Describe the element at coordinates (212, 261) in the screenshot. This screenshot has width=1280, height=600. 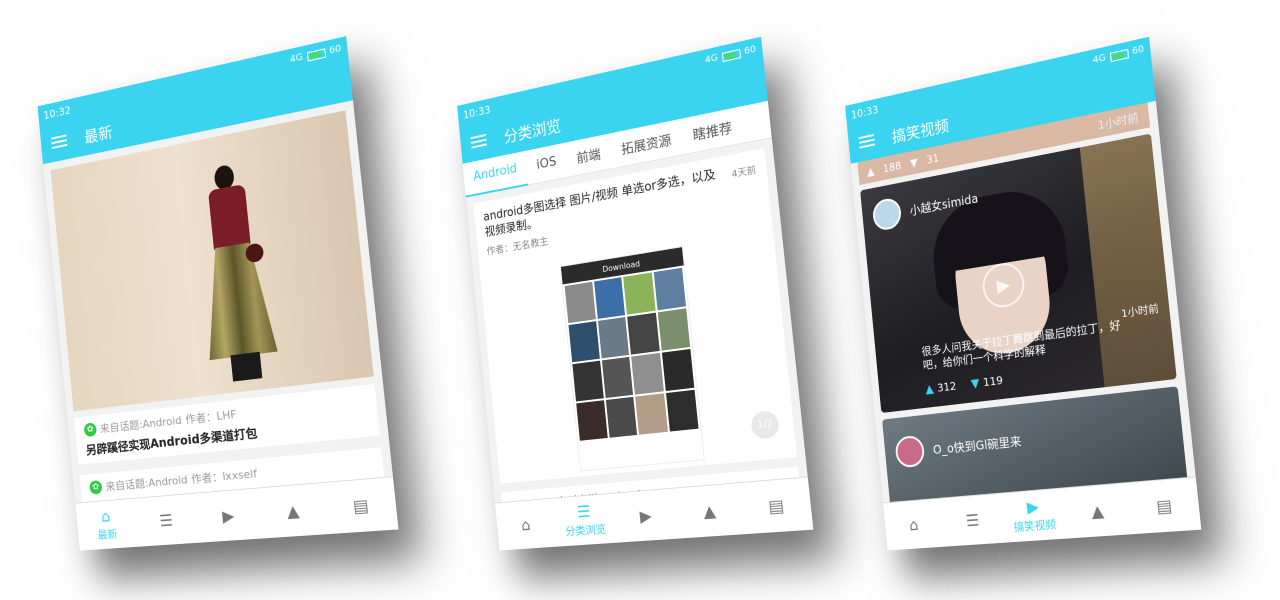
I see `post-image` at that location.